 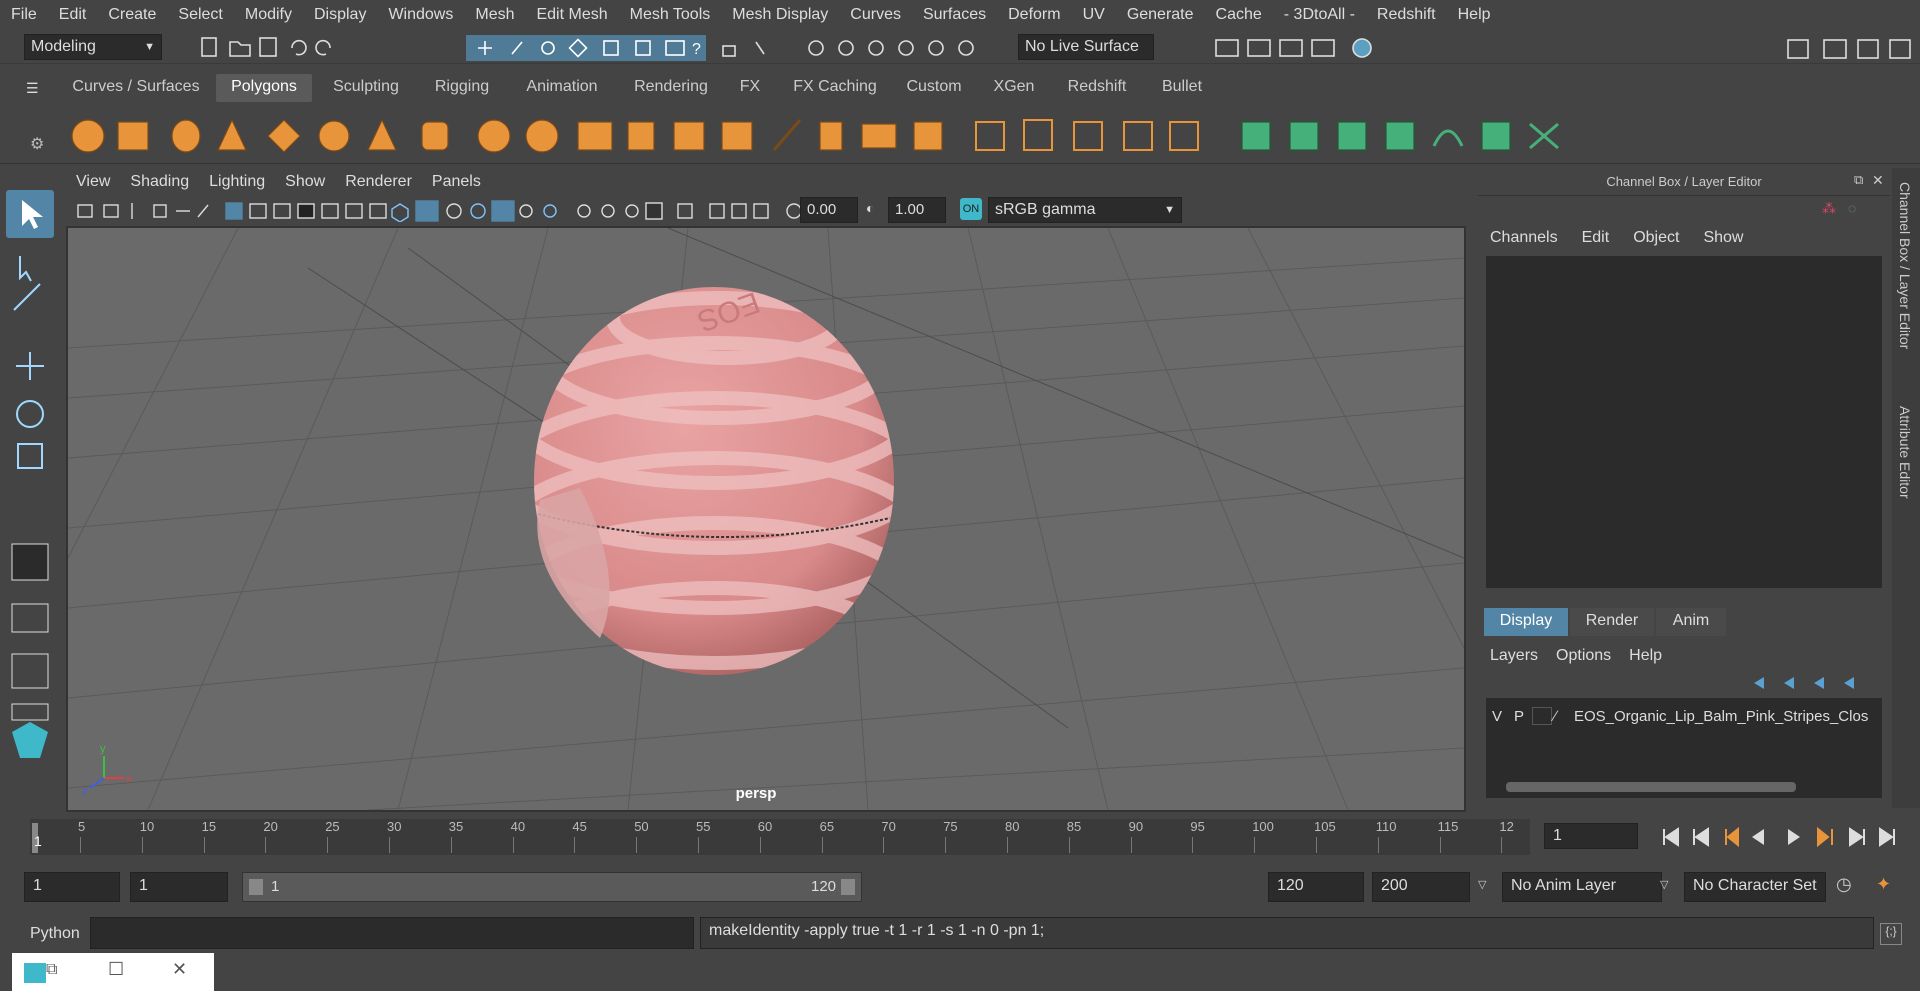 What do you see at coordinates (200, 15) in the screenshot?
I see `menu-select: Select` at bounding box center [200, 15].